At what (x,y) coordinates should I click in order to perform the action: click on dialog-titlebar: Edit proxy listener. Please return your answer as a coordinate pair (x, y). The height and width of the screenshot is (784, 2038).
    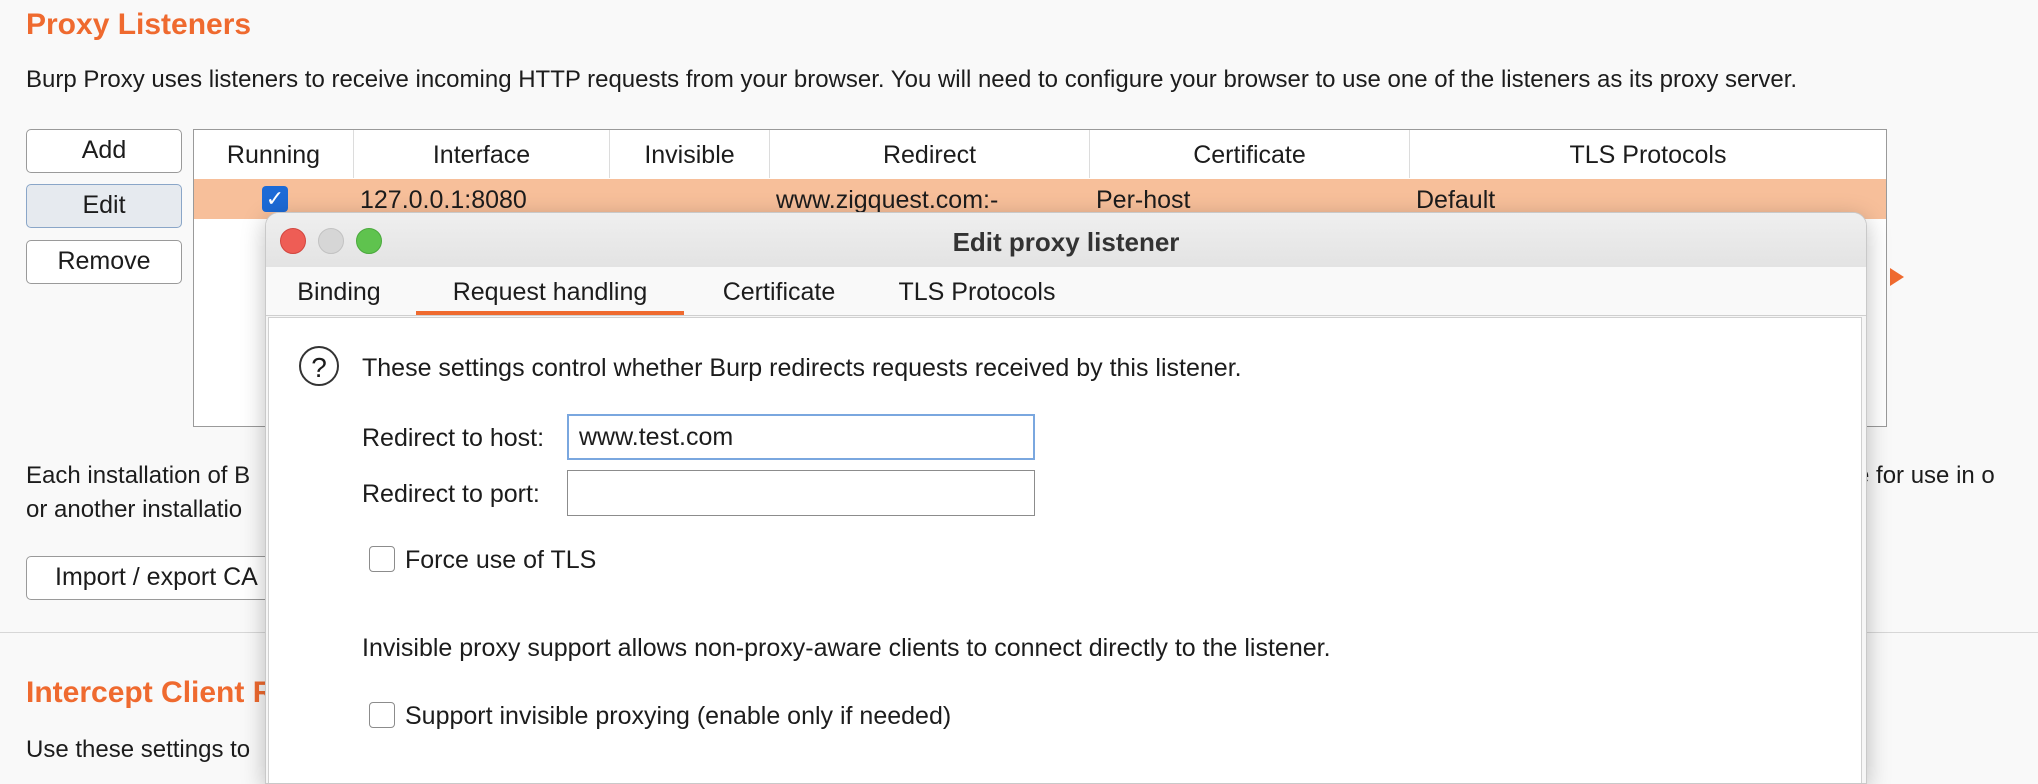
    Looking at the image, I should click on (1066, 240).